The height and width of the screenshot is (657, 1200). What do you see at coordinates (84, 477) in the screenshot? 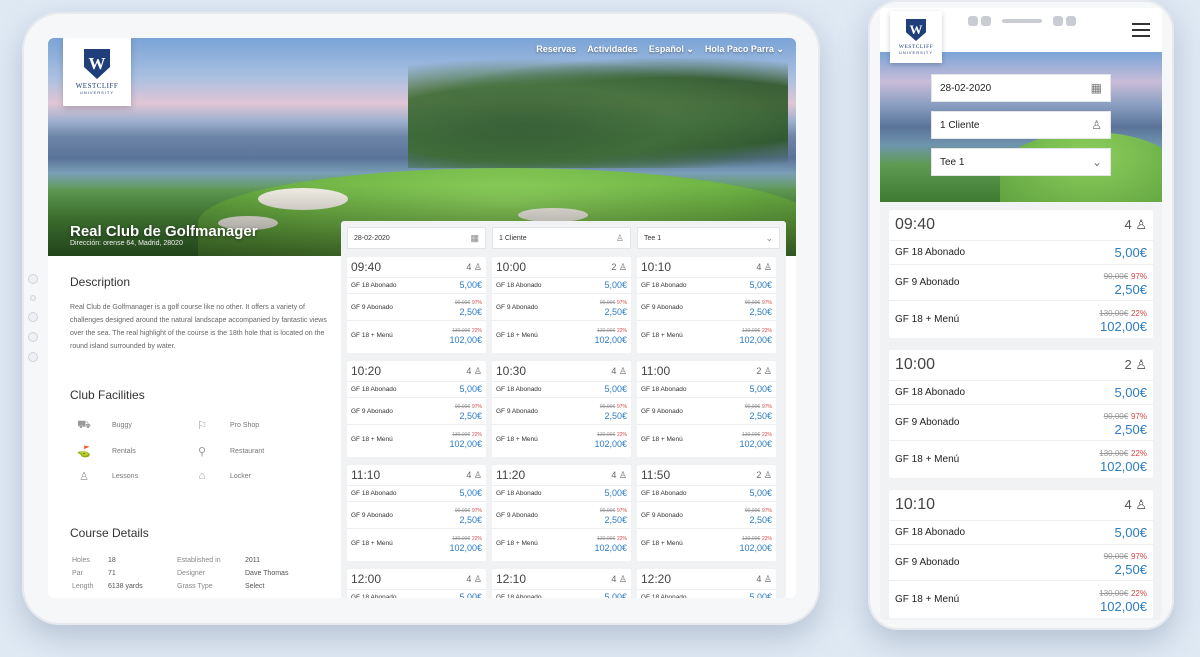
I see `lessons-icon: ♙` at bounding box center [84, 477].